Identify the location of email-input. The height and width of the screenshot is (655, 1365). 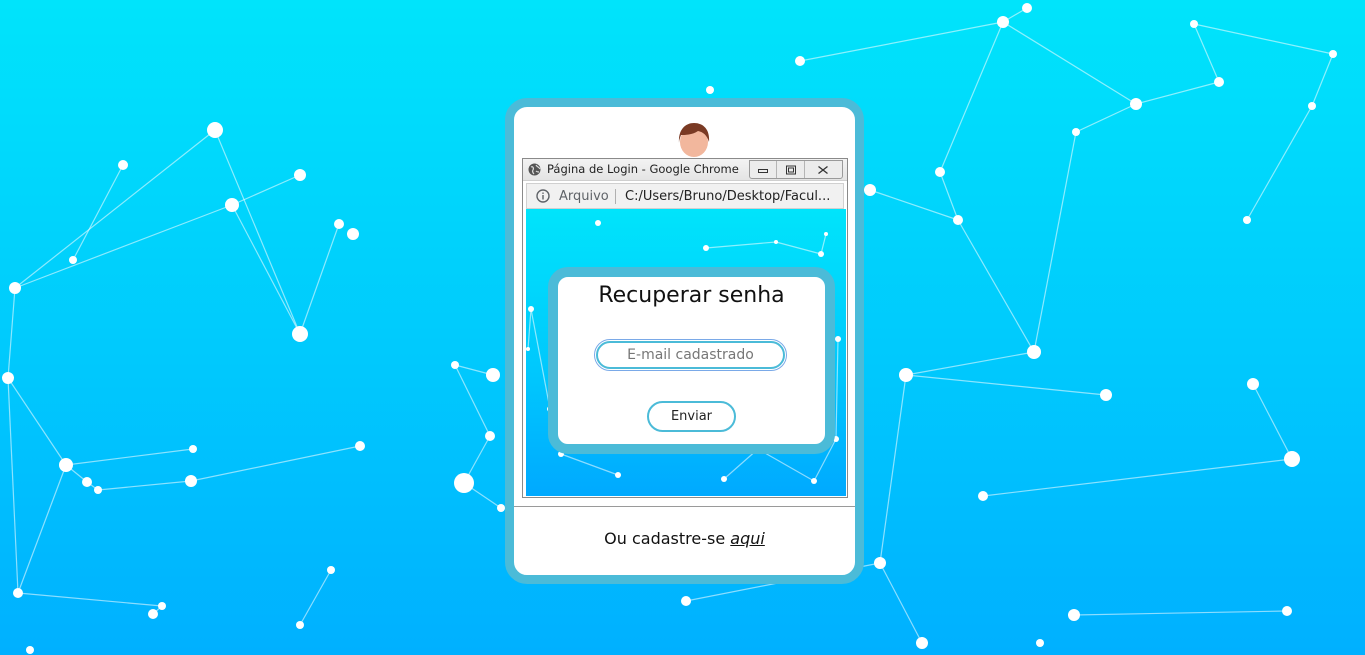
(690, 355).